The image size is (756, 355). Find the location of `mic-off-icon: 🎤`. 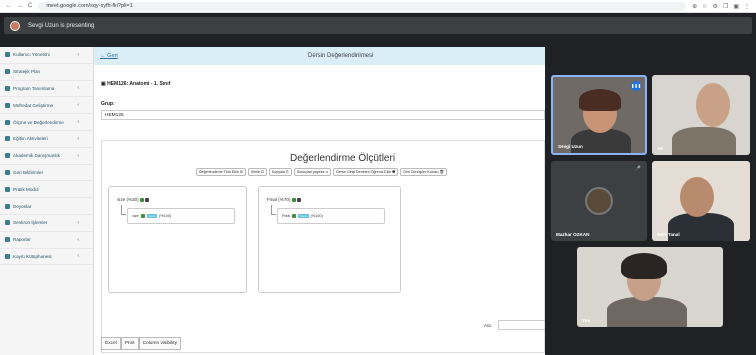

mic-off-icon: 🎤 is located at coordinates (637, 169).